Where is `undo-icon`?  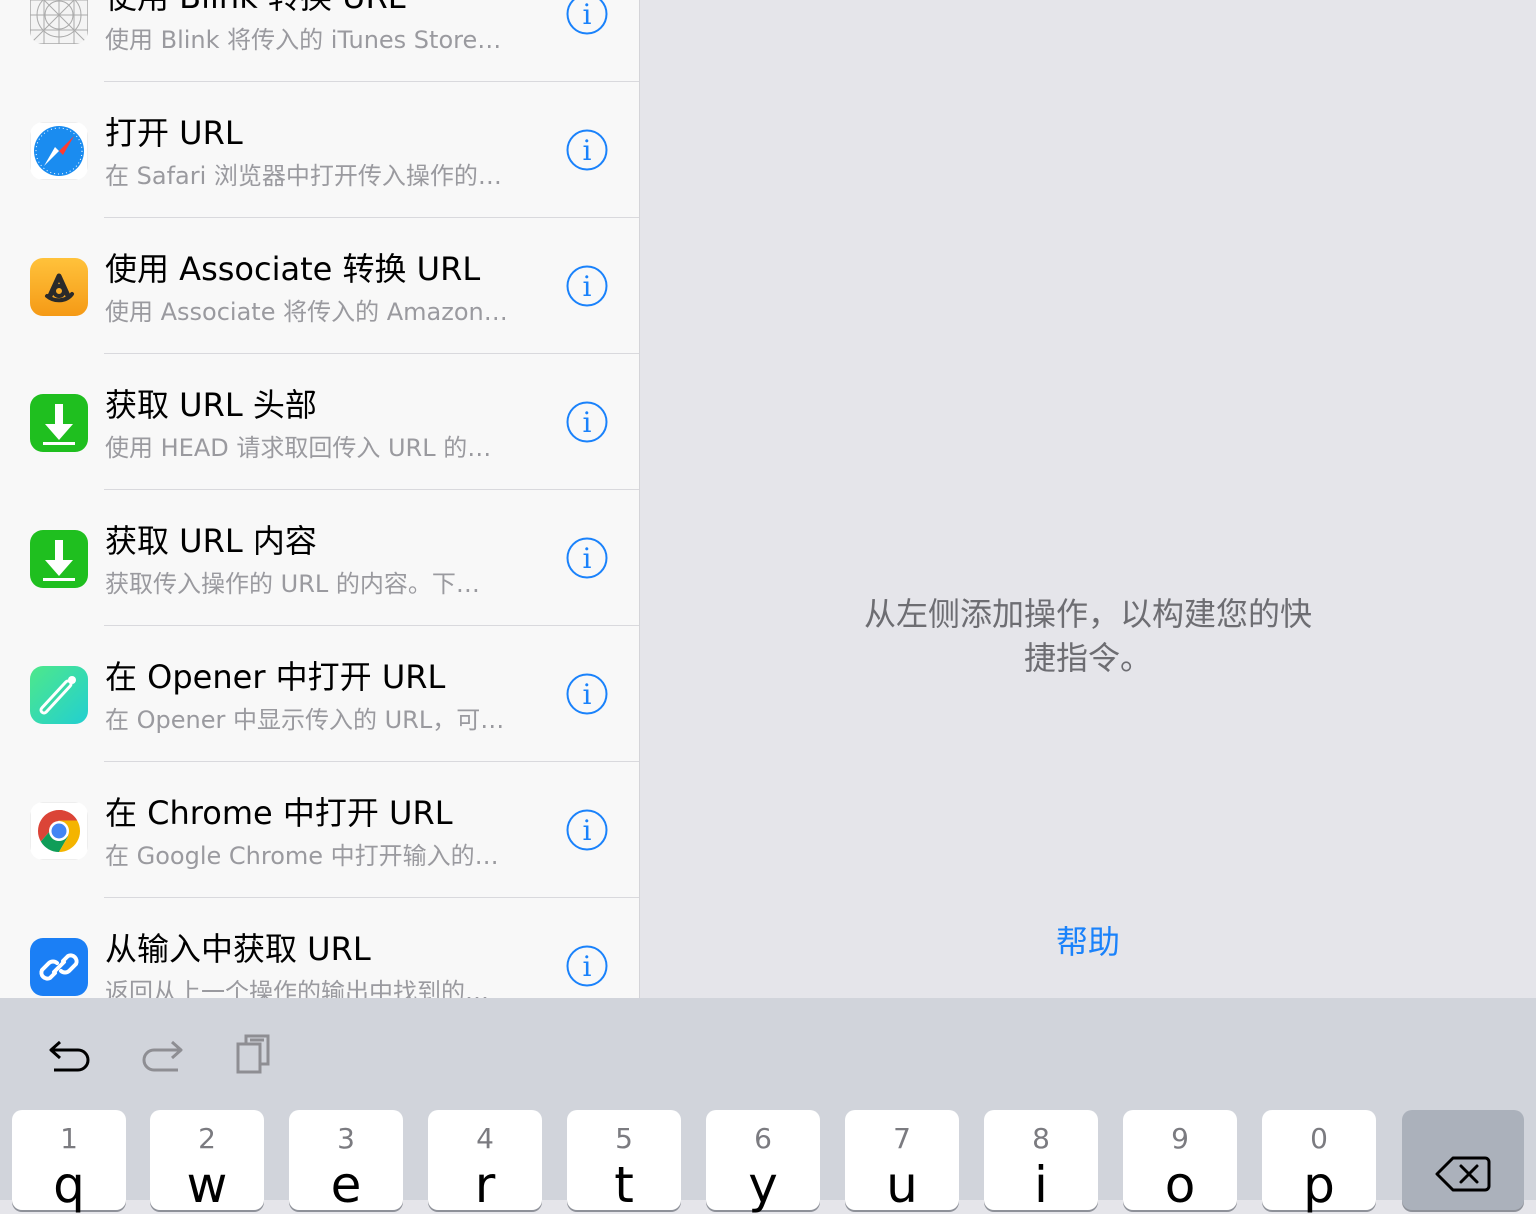
undo-icon is located at coordinates (70, 1054).